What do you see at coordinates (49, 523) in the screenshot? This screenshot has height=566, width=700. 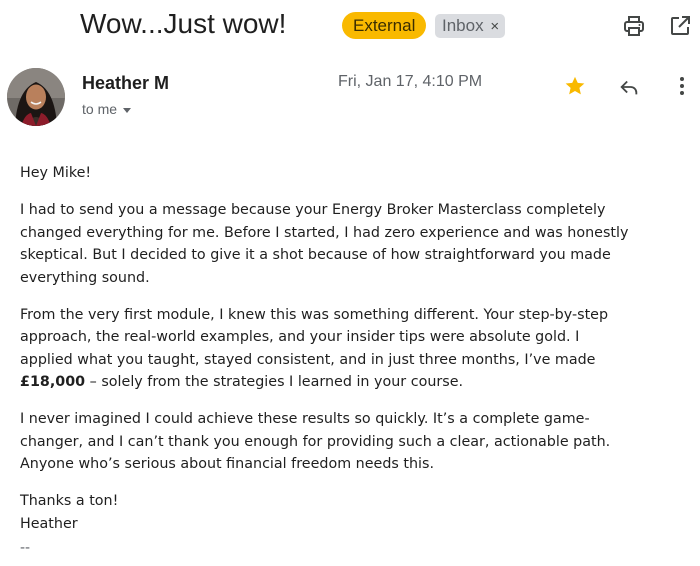 I see `signoff-line: Heather` at bounding box center [49, 523].